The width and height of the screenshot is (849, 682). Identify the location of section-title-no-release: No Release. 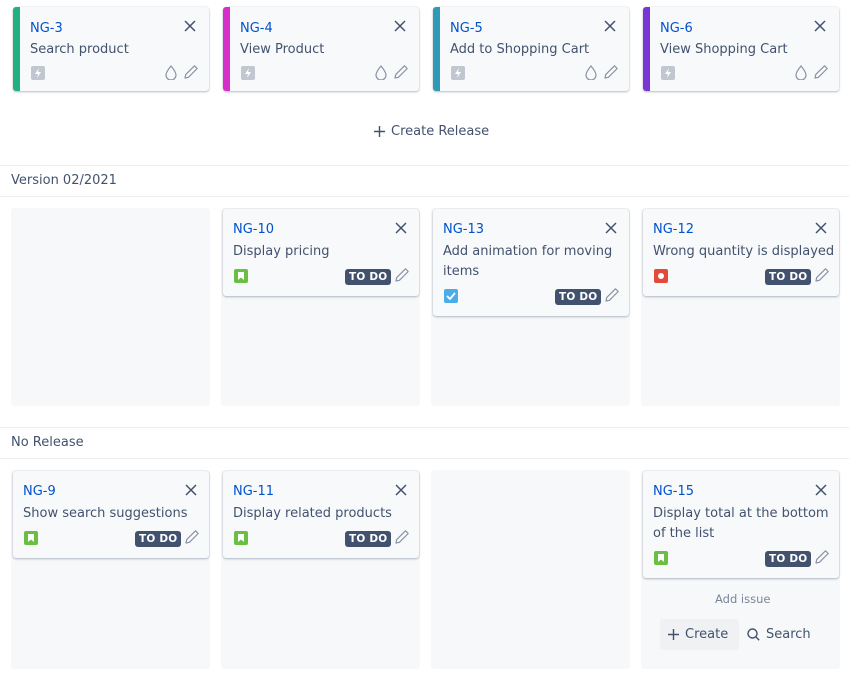
(47, 442).